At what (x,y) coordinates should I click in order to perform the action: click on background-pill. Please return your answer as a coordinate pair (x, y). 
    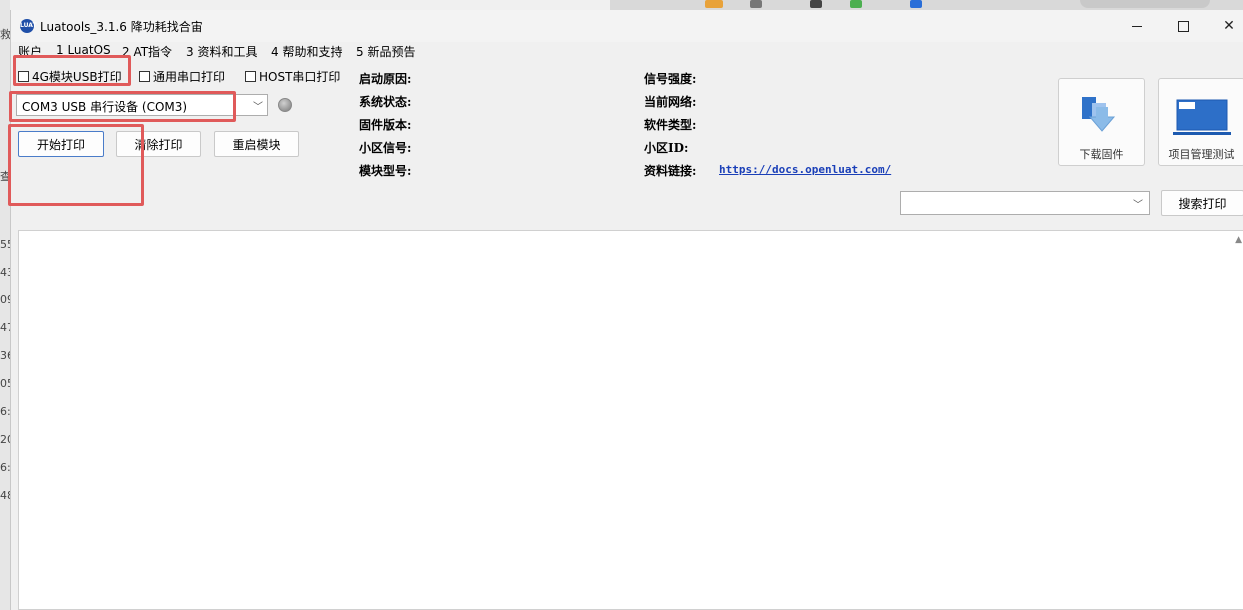
    Looking at the image, I should click on (1145, 4).